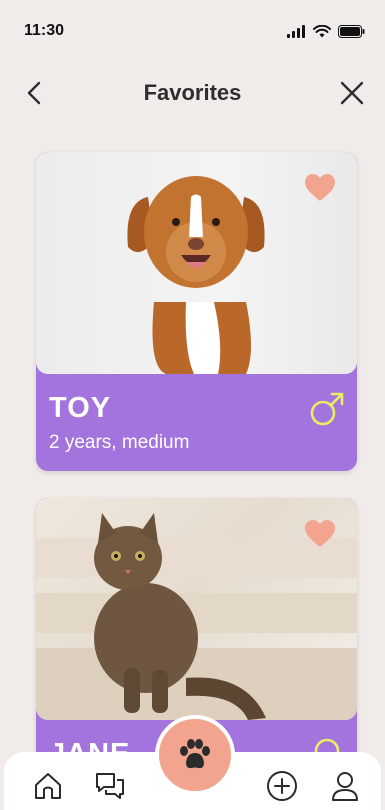  I want to click on pet-name: TOY, so click(80, 408).